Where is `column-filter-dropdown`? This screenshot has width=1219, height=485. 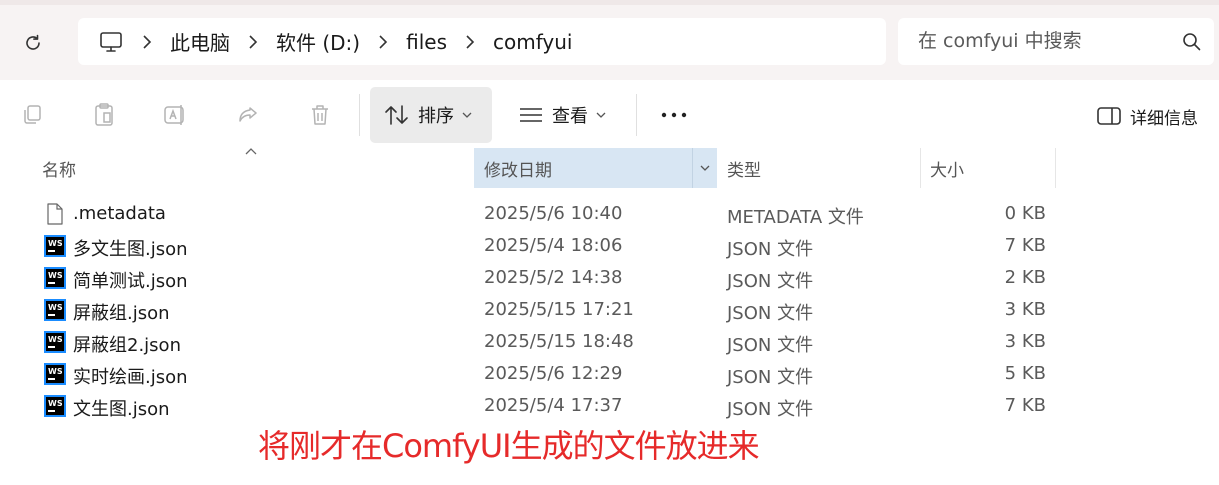 column-filter-dropdown is located at coordinates (704, 168).